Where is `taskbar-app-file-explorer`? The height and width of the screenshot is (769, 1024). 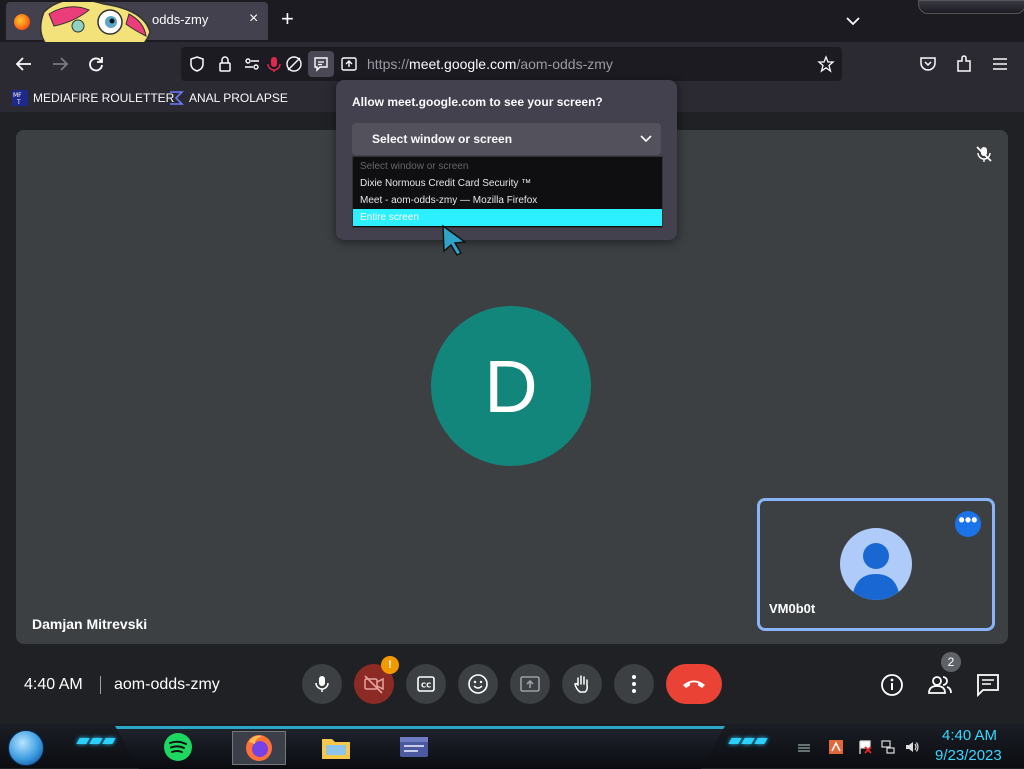
taskbar-app-file-explorer is located at coordinates (336, 747).